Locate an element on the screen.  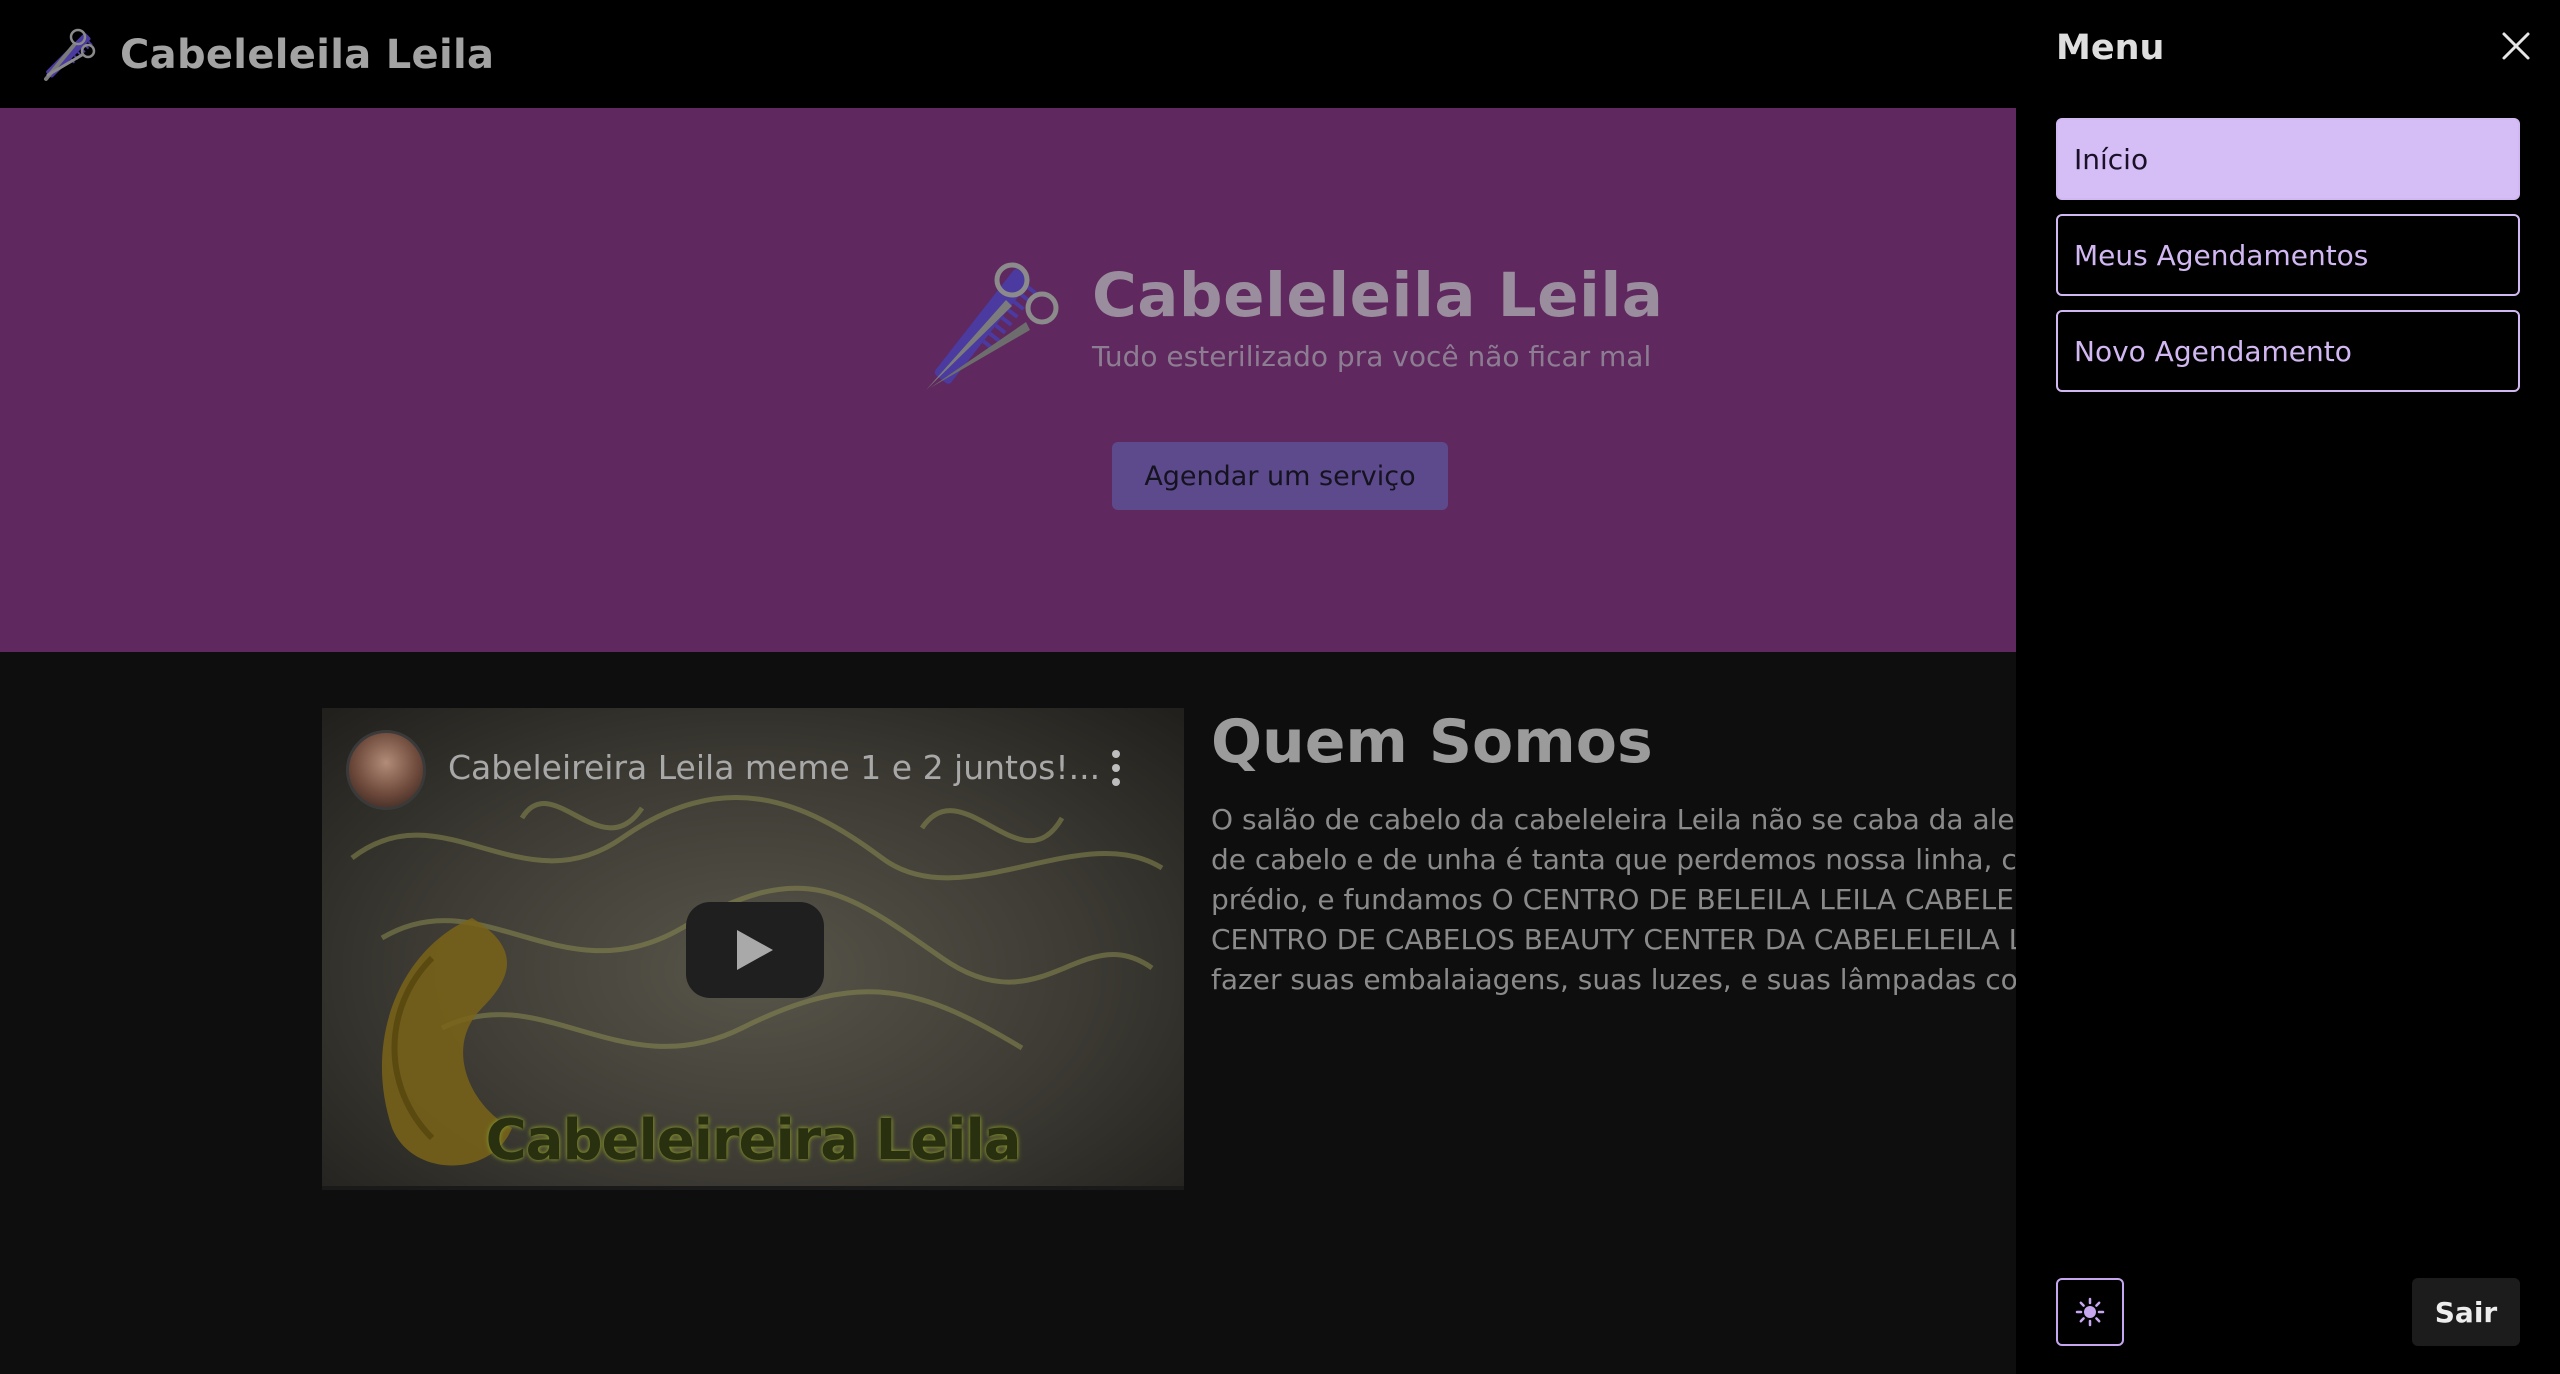
schedule-service-button: Agendar um serviço is located at coordinates (1280, 476).